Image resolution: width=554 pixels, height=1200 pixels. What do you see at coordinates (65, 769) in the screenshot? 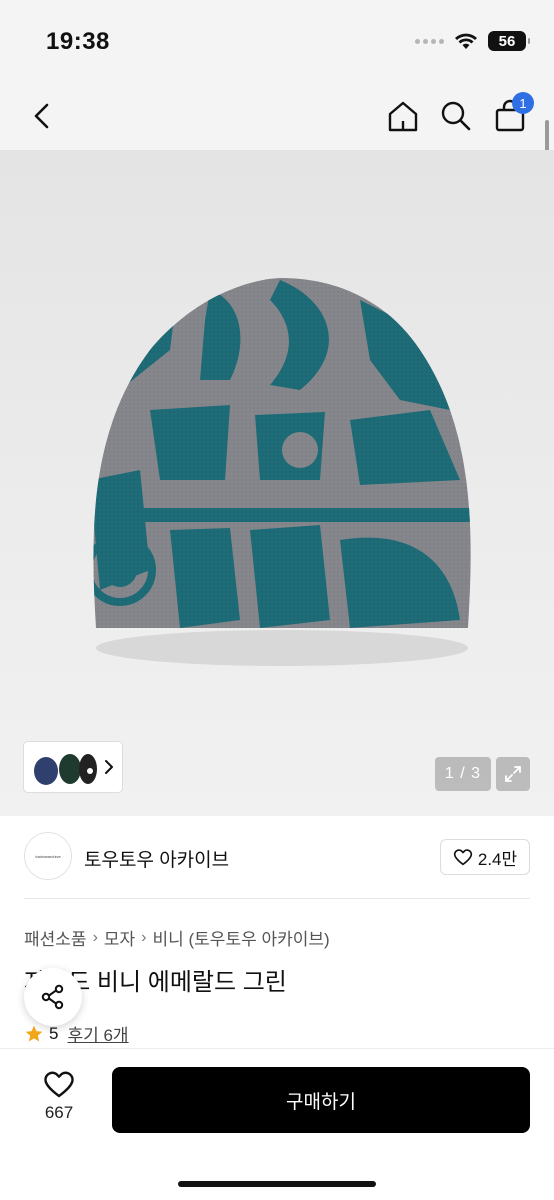
I see `thumbnail-image` at bounding box center [65, 769].